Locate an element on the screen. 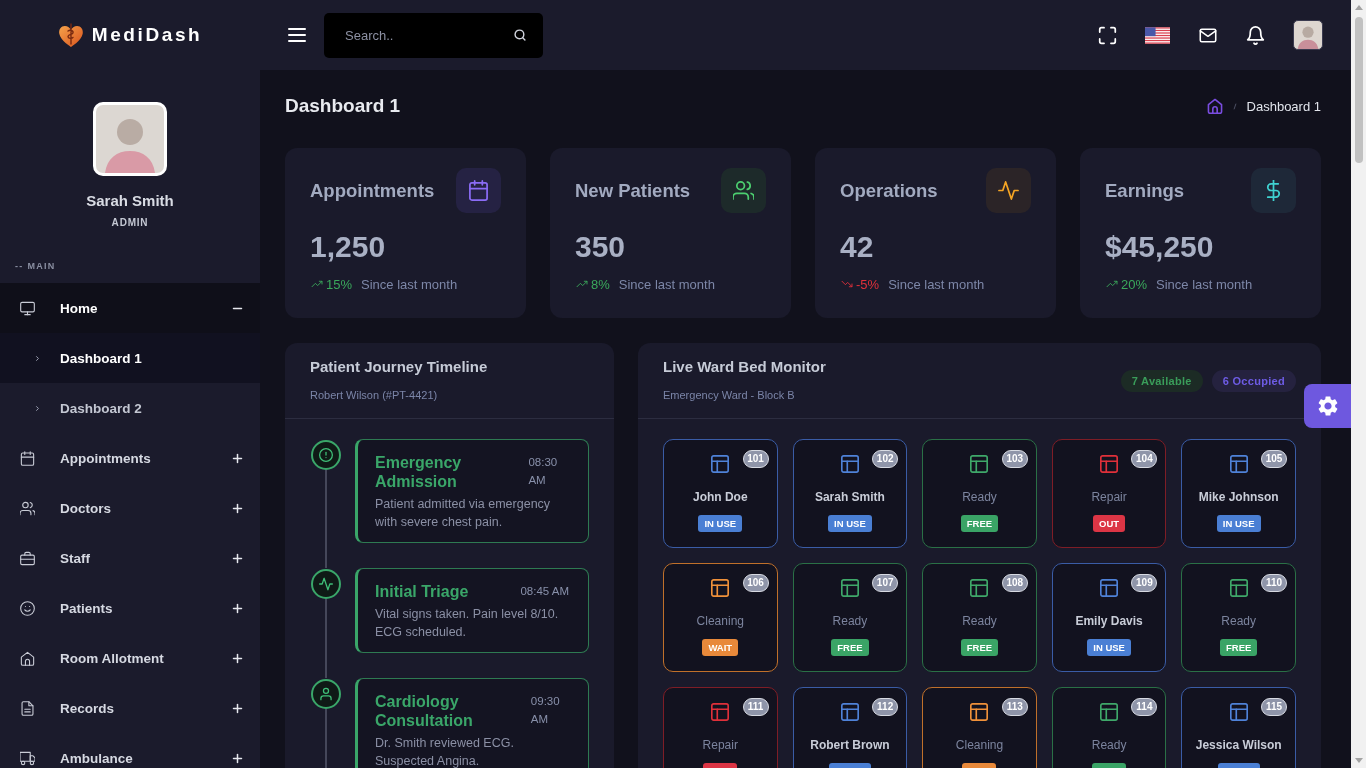 This screenshot has width=1366, height=768. scrollbar is located at coordinates (1358, 384).